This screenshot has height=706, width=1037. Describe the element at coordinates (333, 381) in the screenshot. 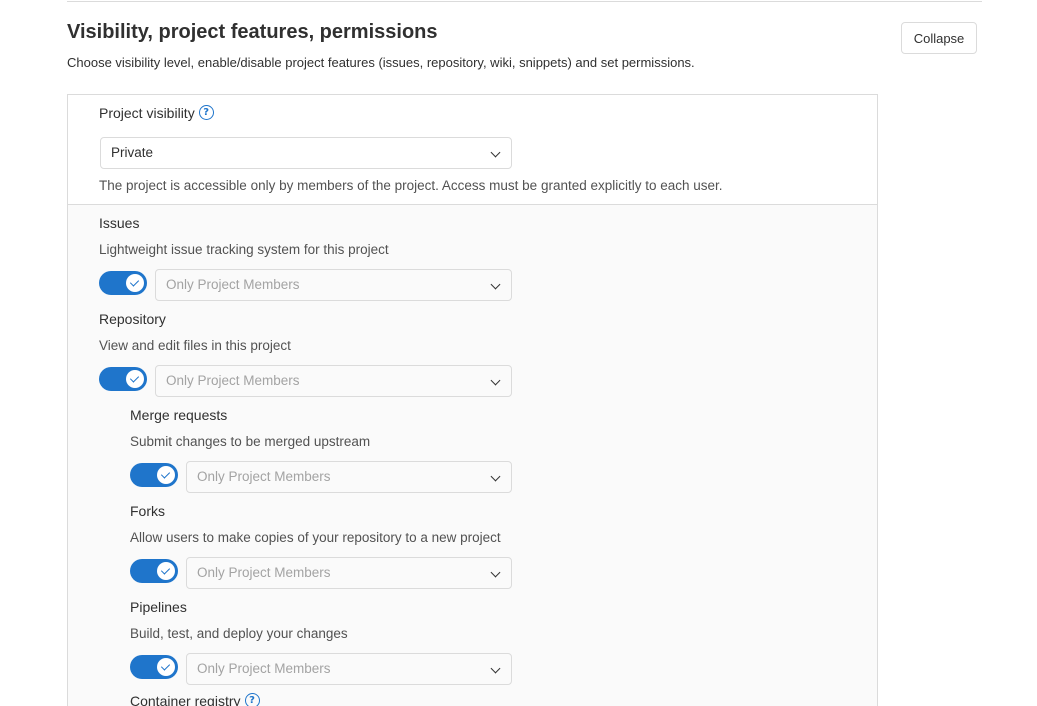

I see `repository-access-select: Only Project Members` at that location.